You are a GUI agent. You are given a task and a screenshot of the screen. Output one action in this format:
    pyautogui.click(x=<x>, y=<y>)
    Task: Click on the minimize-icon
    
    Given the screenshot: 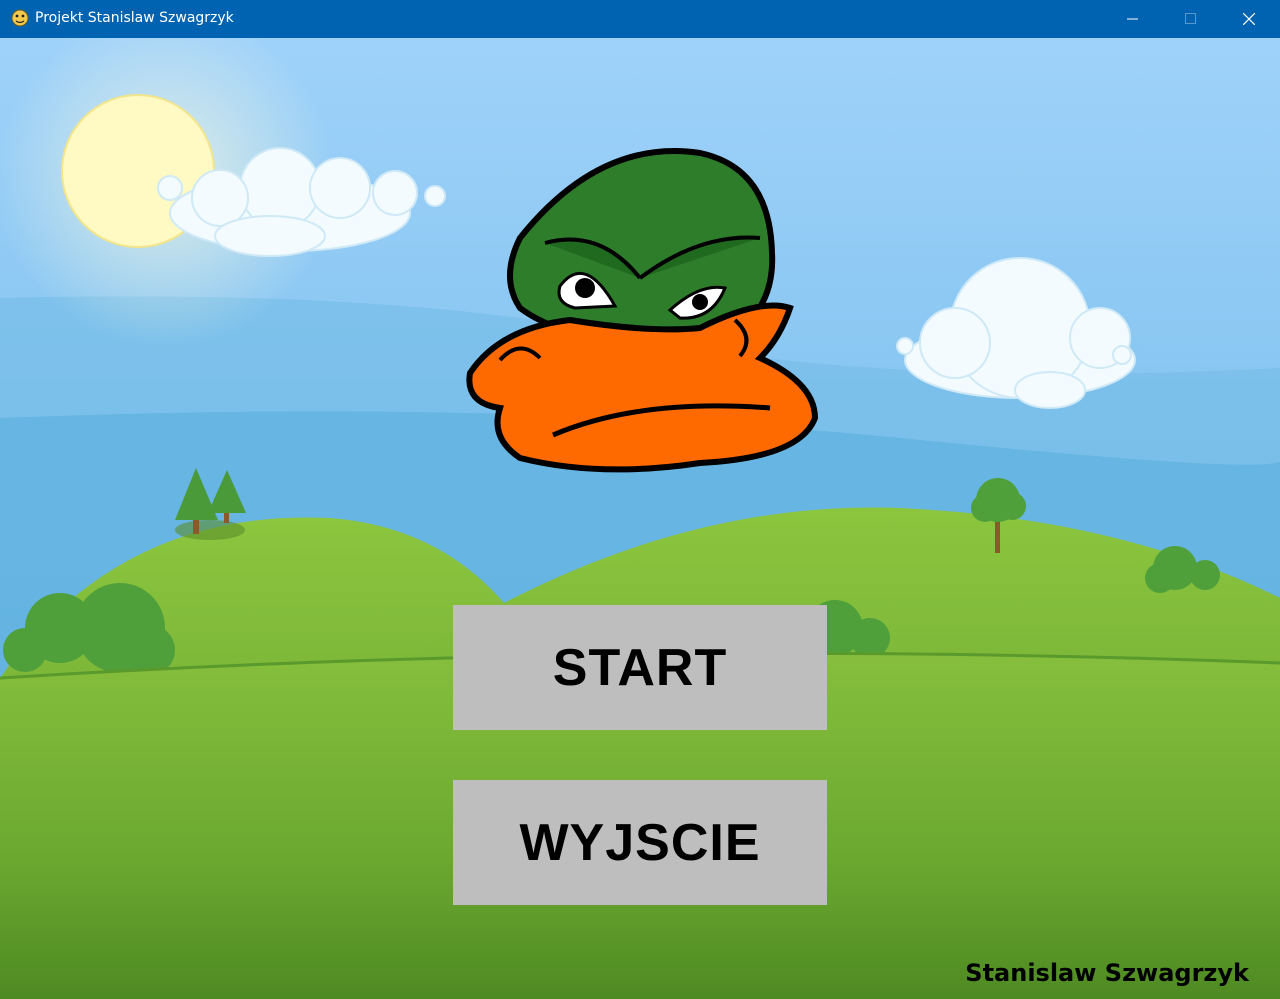 What is the action you would take?
    pyautogui.click(x=1132, y=19)
    